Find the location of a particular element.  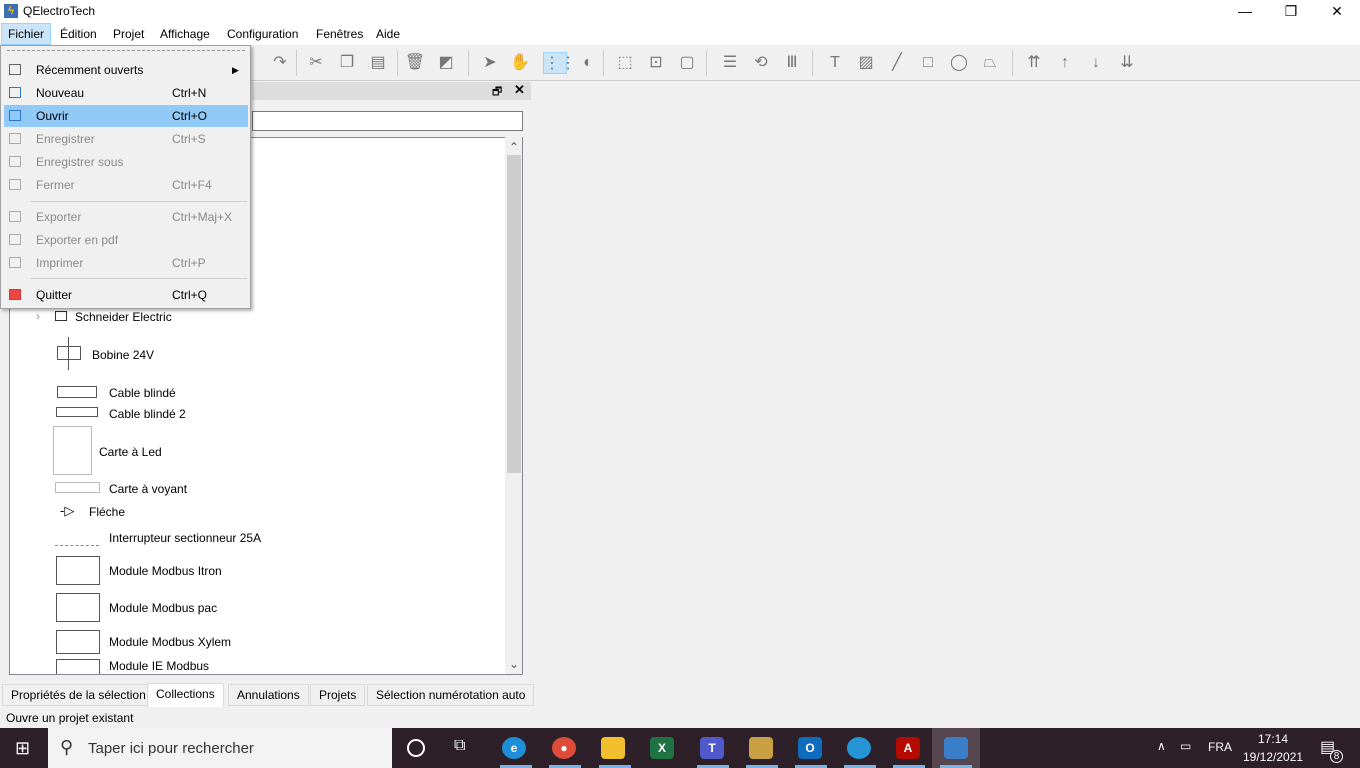

tree-item: Module Modbus Xylem is located at coordinates (170, 642).